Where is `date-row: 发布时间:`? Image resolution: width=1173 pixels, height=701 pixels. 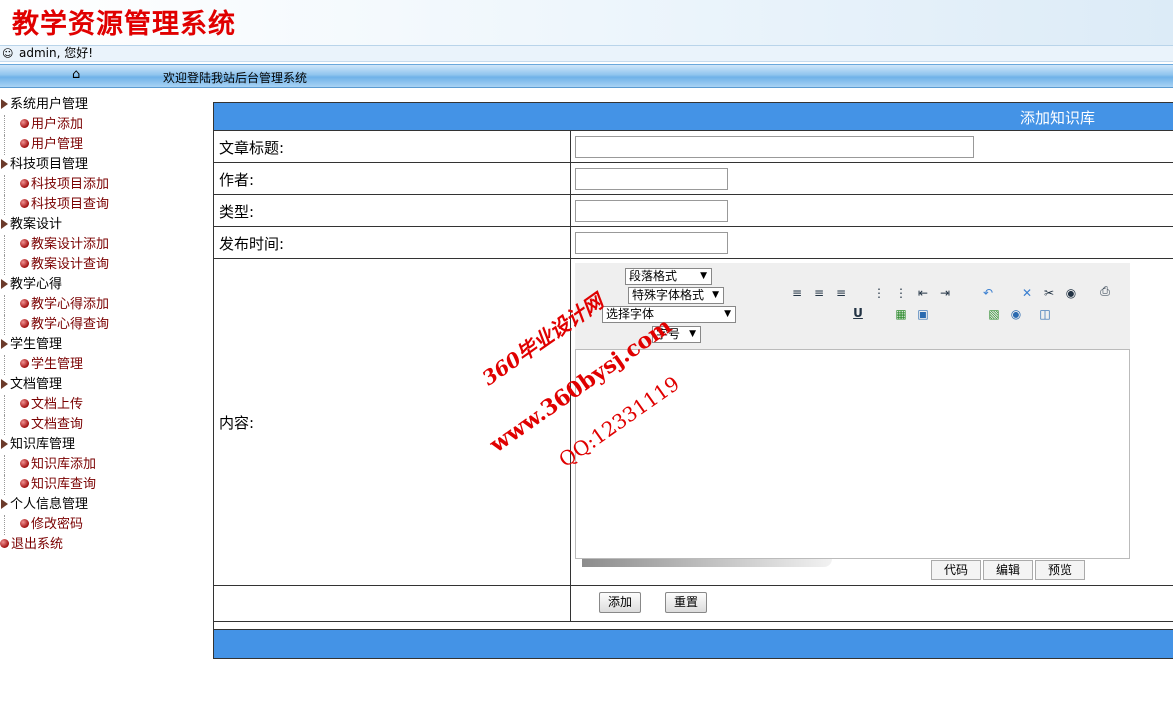
date-row: 发布时间: is located at coordinates (693, 243).